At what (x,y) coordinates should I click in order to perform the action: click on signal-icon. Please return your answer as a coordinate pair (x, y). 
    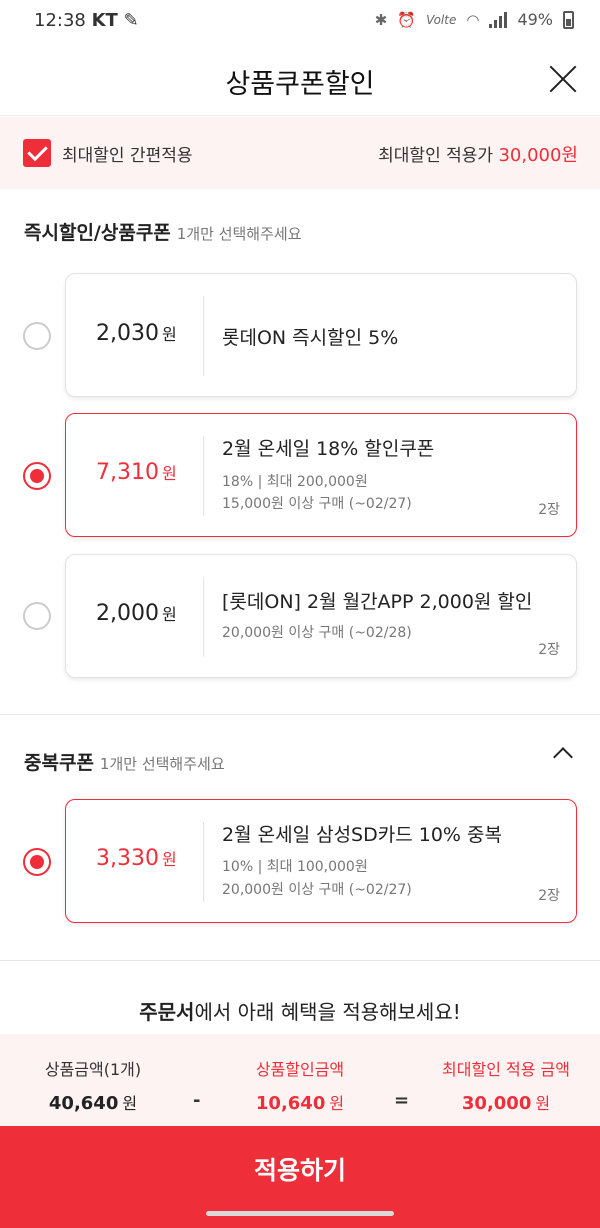
    Looking at the image, I should click on (498, 19).